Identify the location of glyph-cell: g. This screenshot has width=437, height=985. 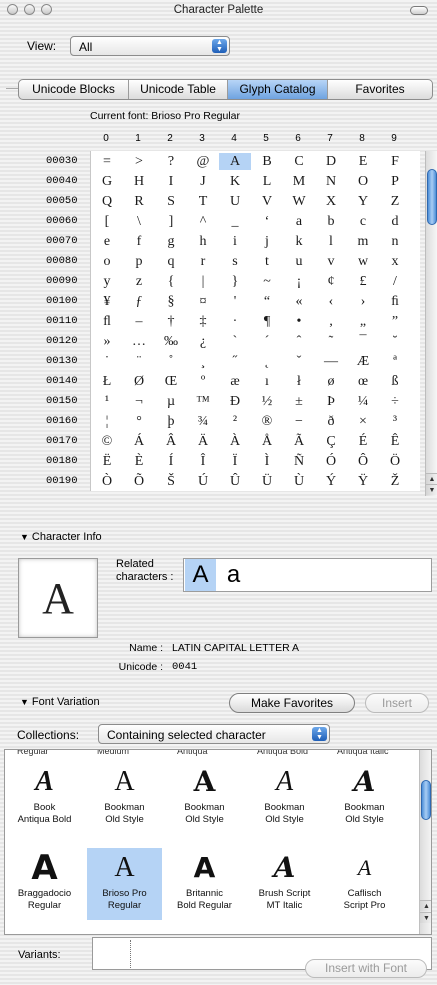
(171, 241).